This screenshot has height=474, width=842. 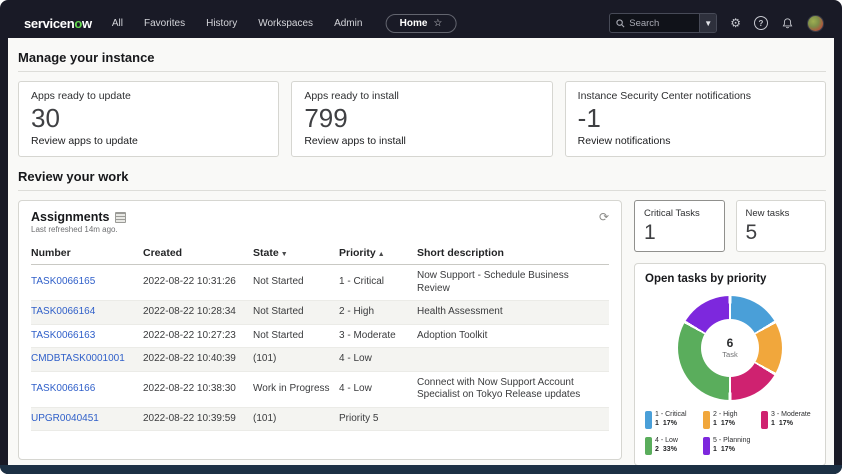 I want to click on column-header-priority: Priority ▲, so click(x=378, y=253).